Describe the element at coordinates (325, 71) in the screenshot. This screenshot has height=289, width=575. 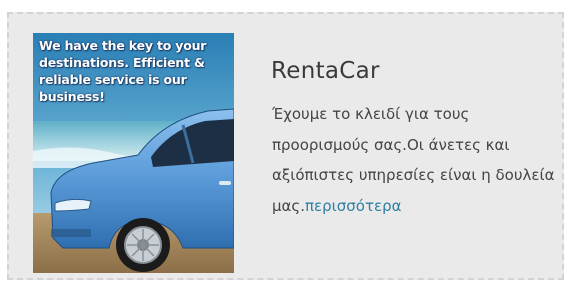
I see `card-title: RentaCar` at that location.